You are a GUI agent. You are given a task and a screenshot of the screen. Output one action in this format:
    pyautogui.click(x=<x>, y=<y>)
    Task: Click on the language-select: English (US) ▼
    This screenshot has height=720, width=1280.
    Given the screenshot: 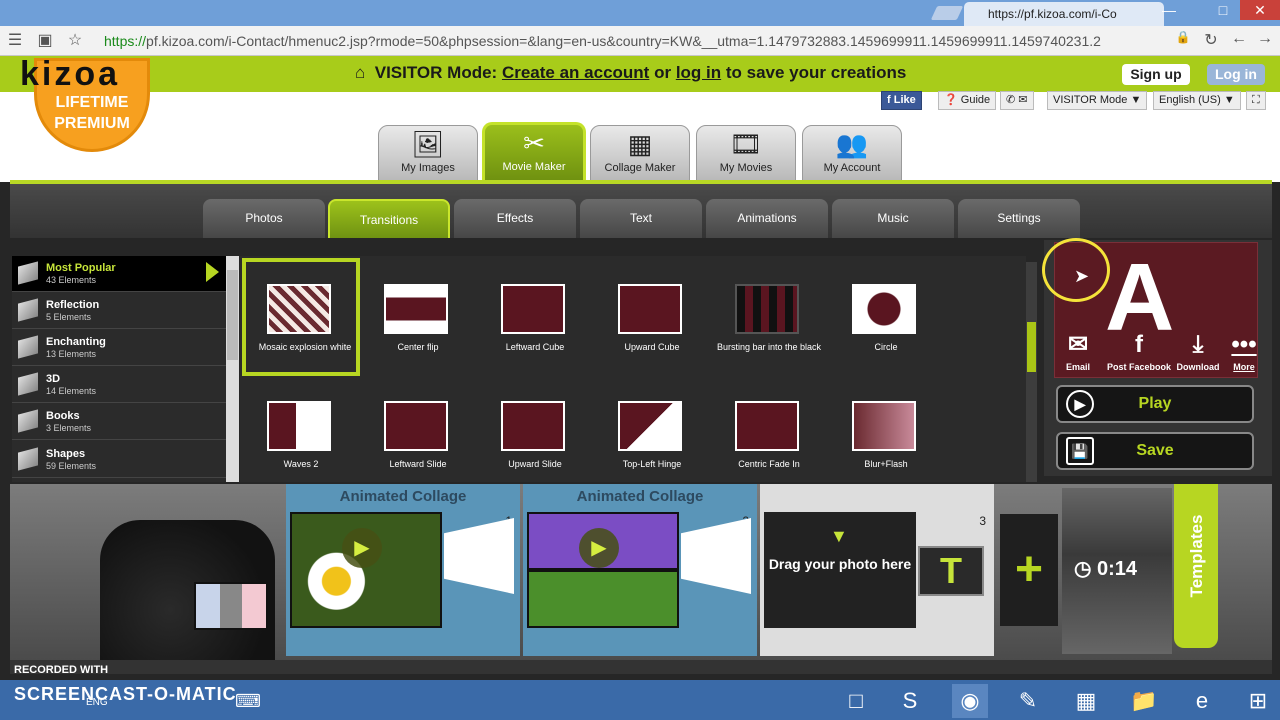 What is the action you would take?
    pyautogui.click(x=1197, y=100)
    